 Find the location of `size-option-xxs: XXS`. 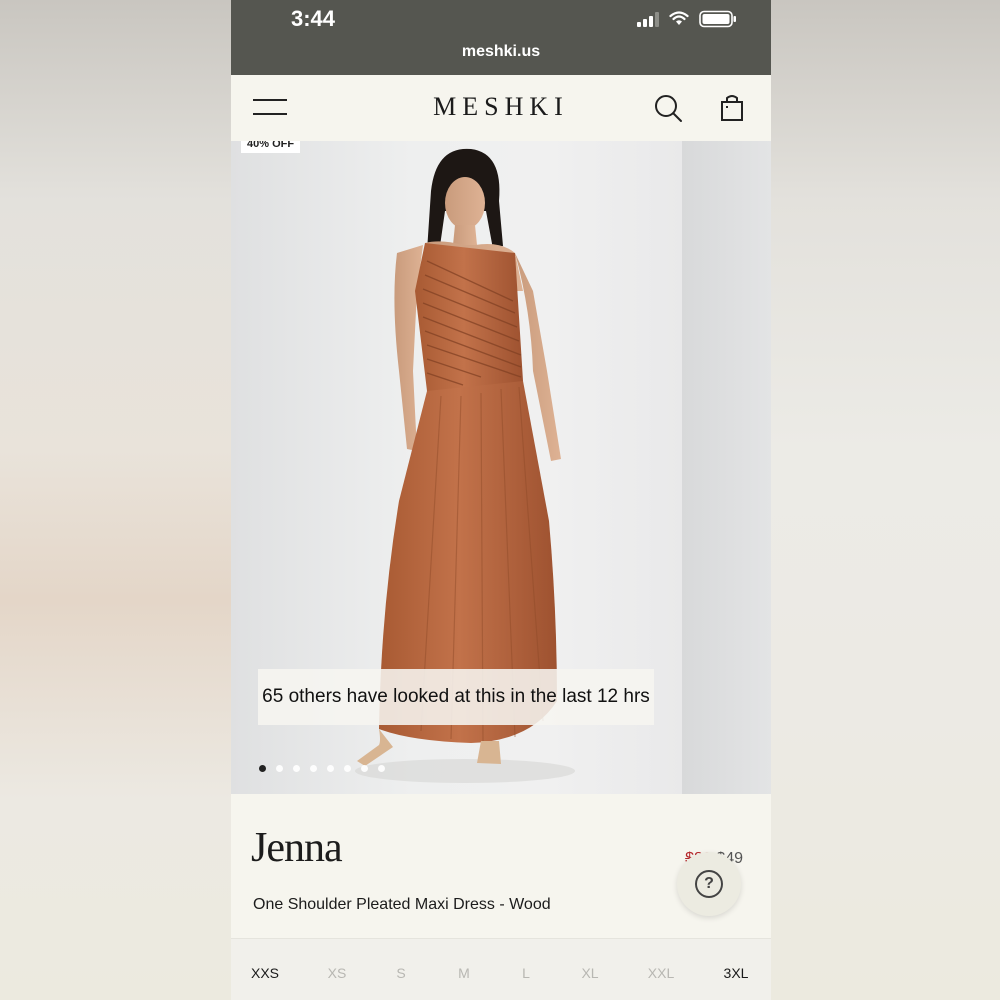

size-option-xxs: XXS is located at coordinates (265, 973).